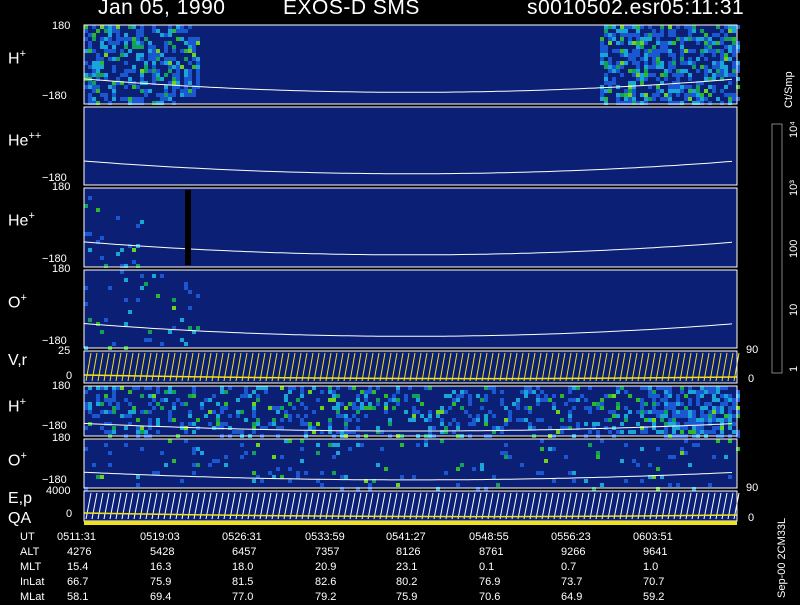 The width and height of the screenshot is (800, 605). What do you see at coordinates (489, 537) in the screenshot?
I see `ut-cell: 0548:55` at bounding box center [489, 537].